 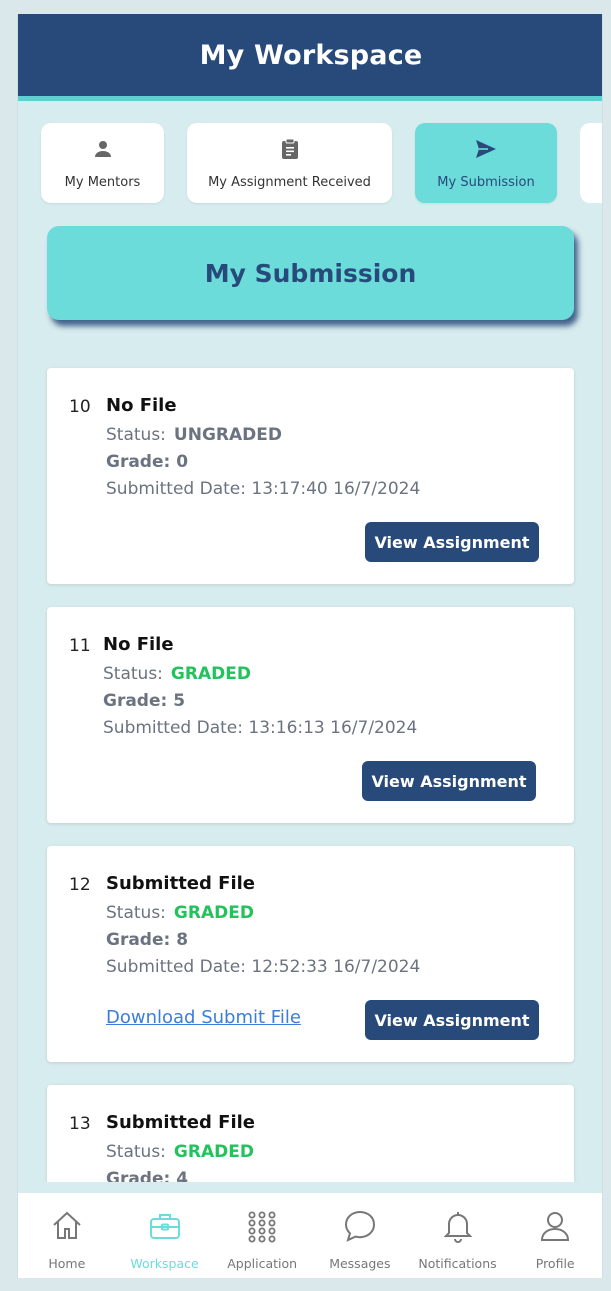 I want to click on header-divider, so click(x=310, y=98).